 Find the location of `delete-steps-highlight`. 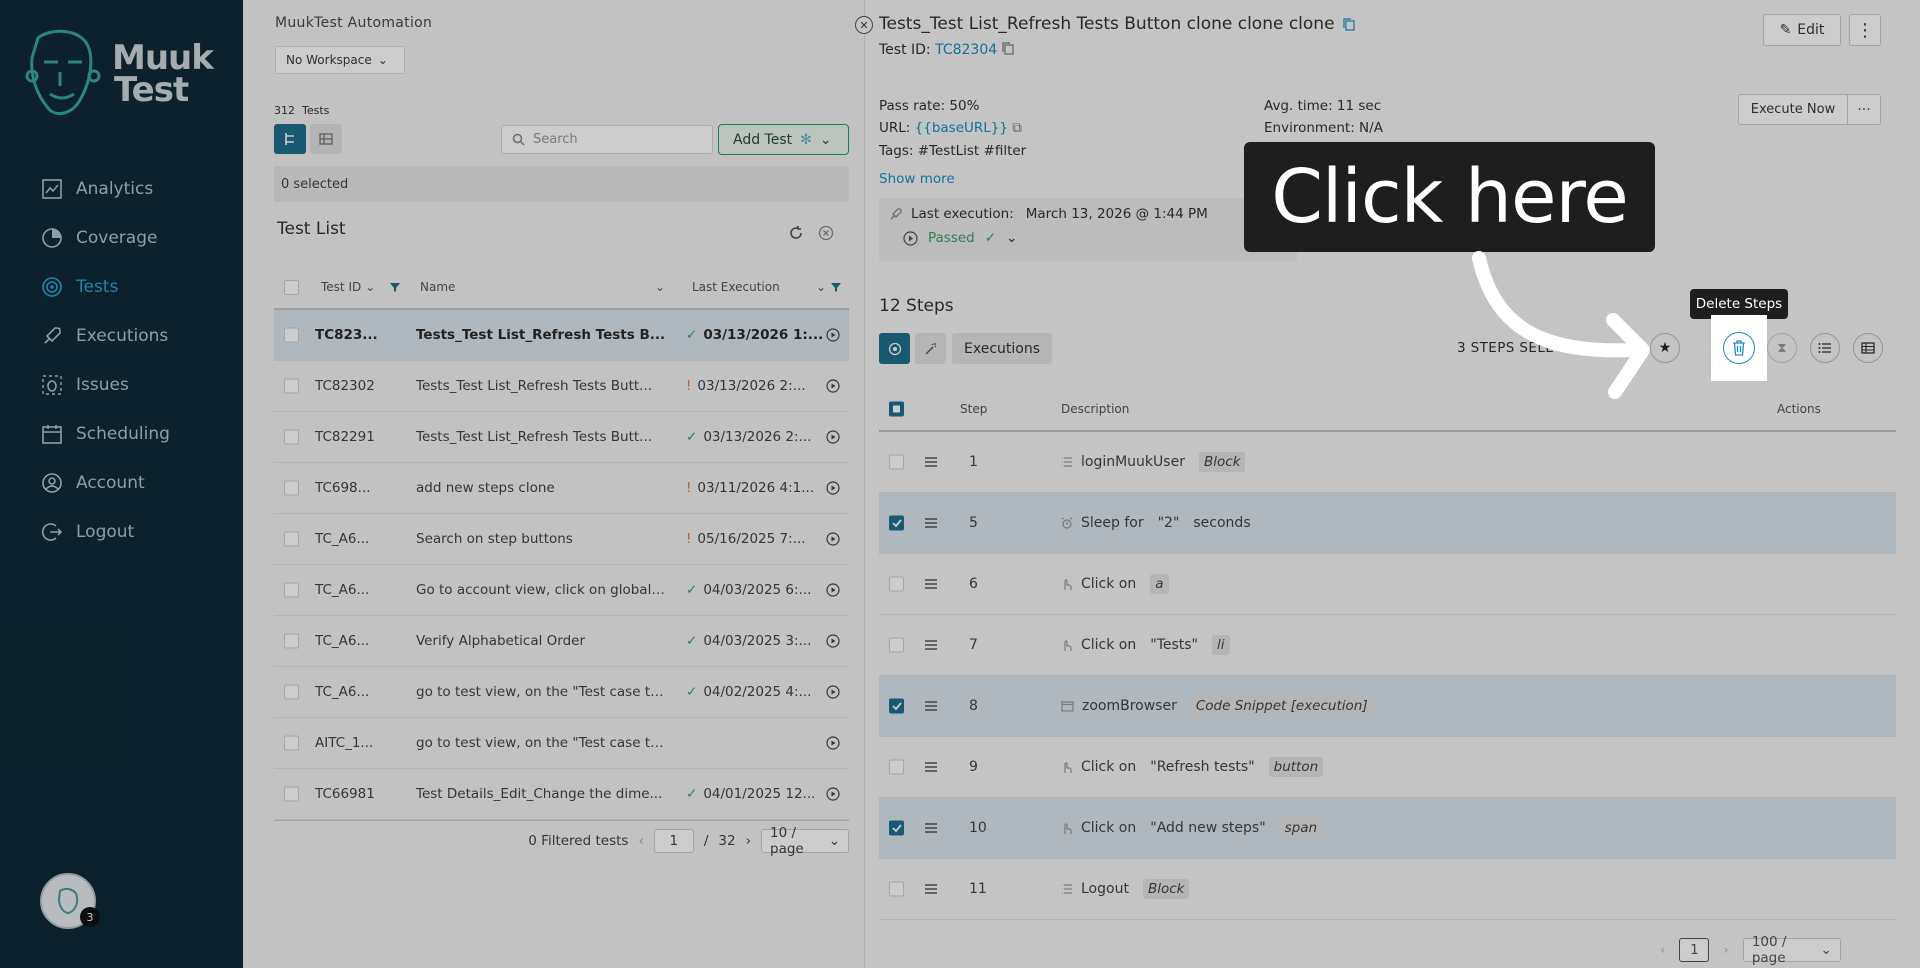

delete-steps-highlight is located at coordinates (1739, 348).